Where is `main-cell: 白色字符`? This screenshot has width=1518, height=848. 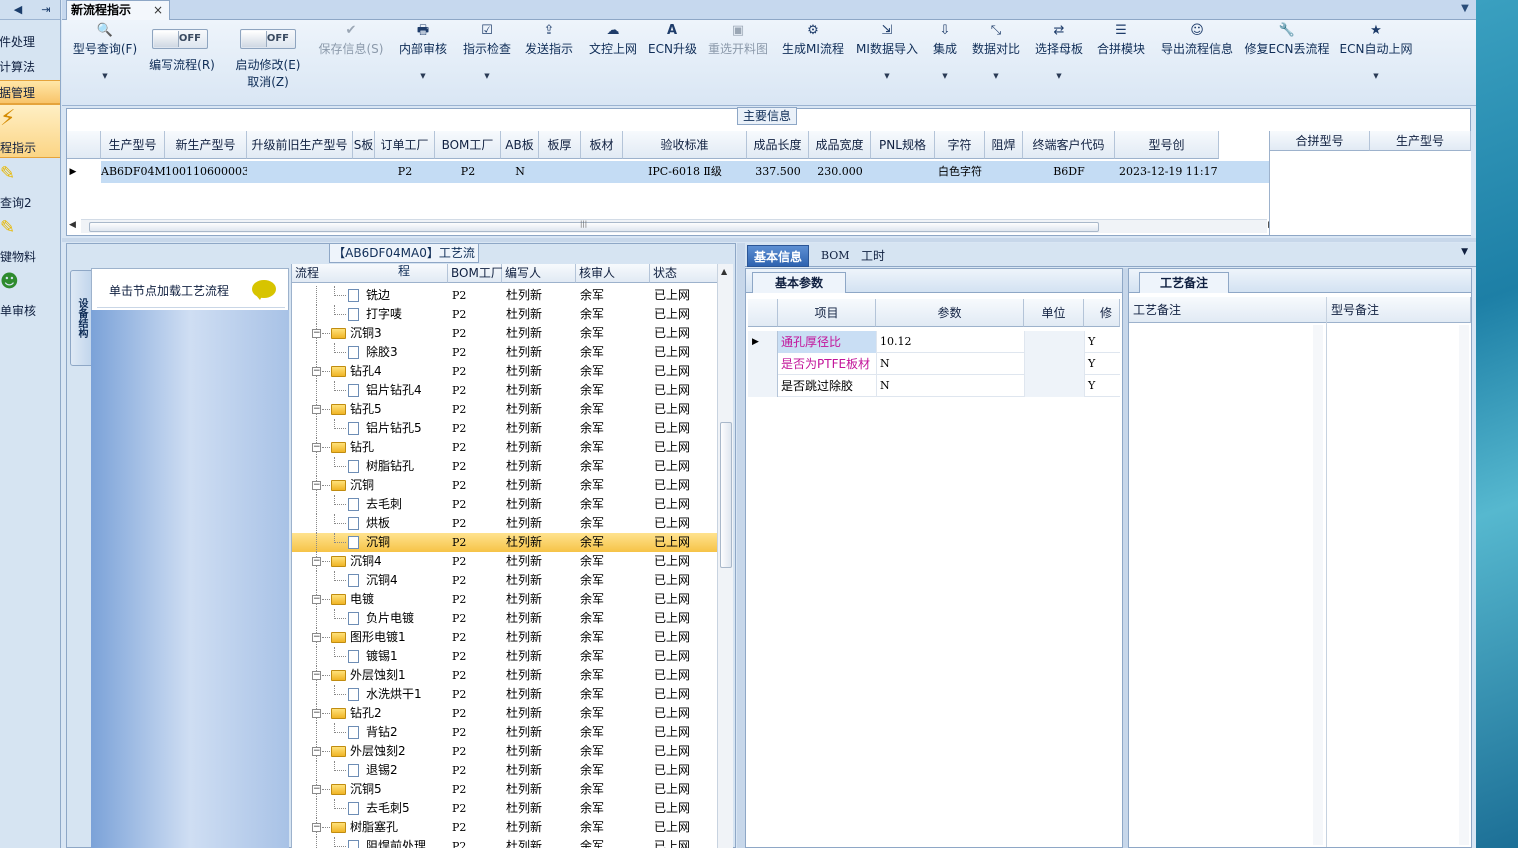
main-cell: 白色字符 is located at coordinates (960, 172).